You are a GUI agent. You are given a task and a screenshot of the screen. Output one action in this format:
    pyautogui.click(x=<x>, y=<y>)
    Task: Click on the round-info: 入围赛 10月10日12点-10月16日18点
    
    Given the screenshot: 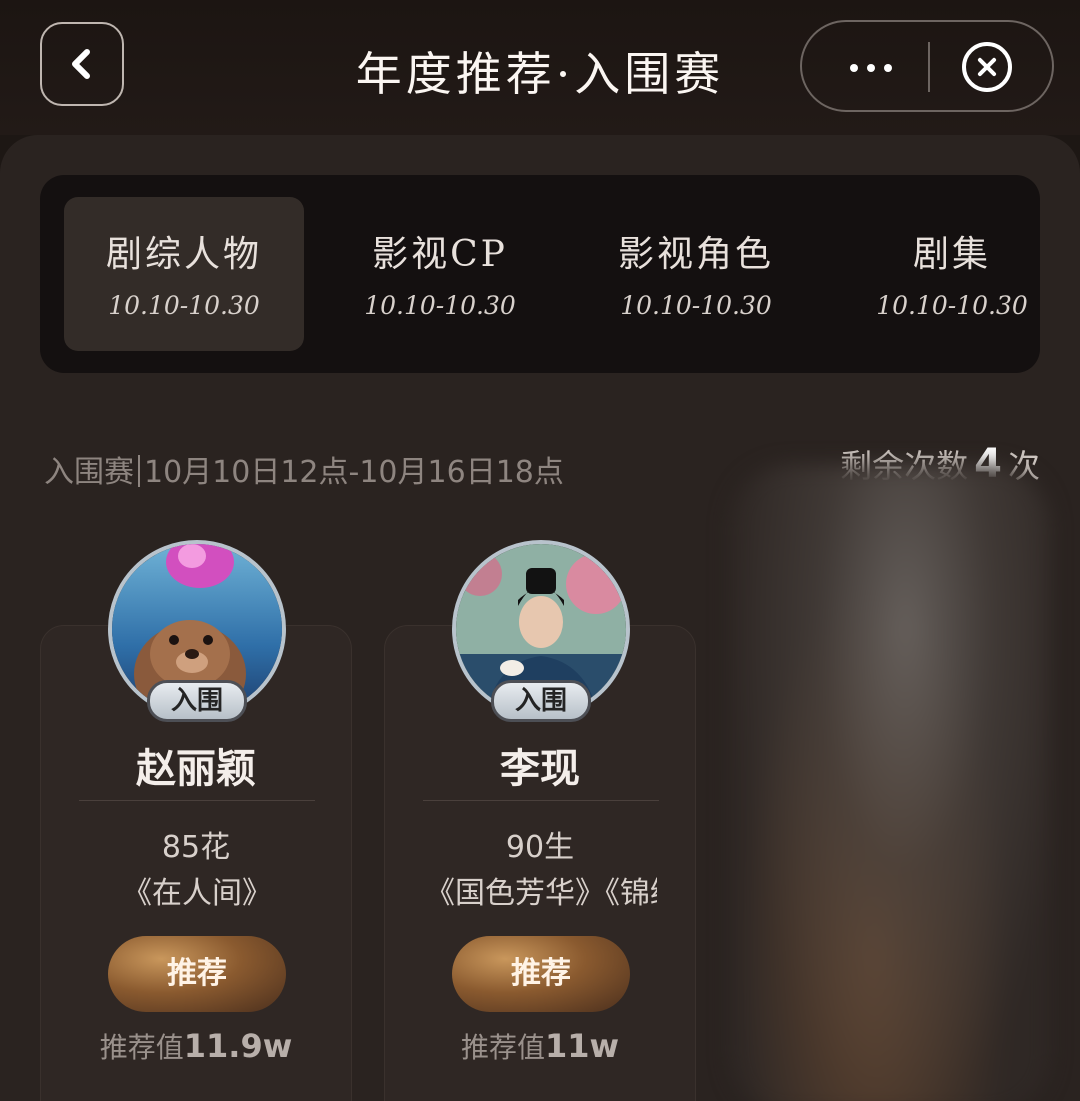 What is the action you would take?
    pyautogui.click(x=304, y=469)
    